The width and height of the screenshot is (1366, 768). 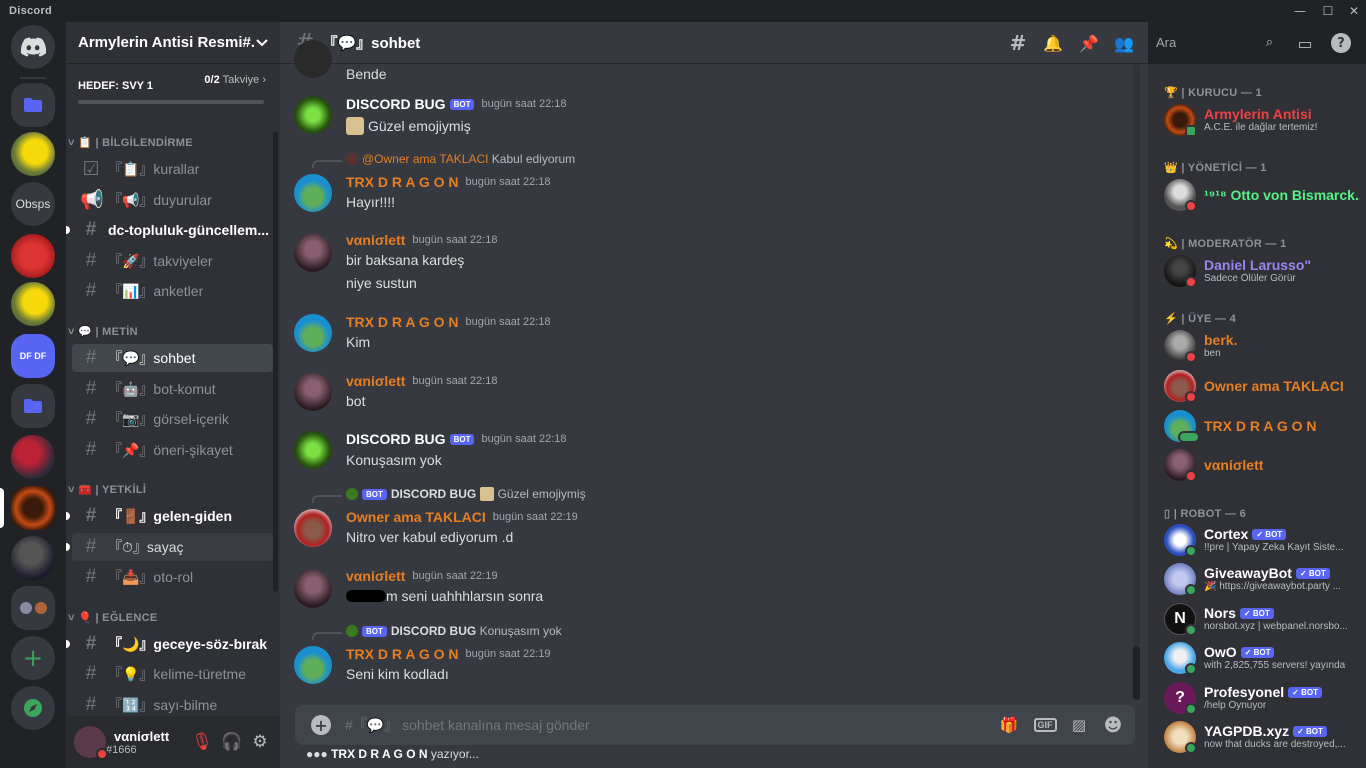 I want to click on upload-button: +, so click(x=321, y=725).